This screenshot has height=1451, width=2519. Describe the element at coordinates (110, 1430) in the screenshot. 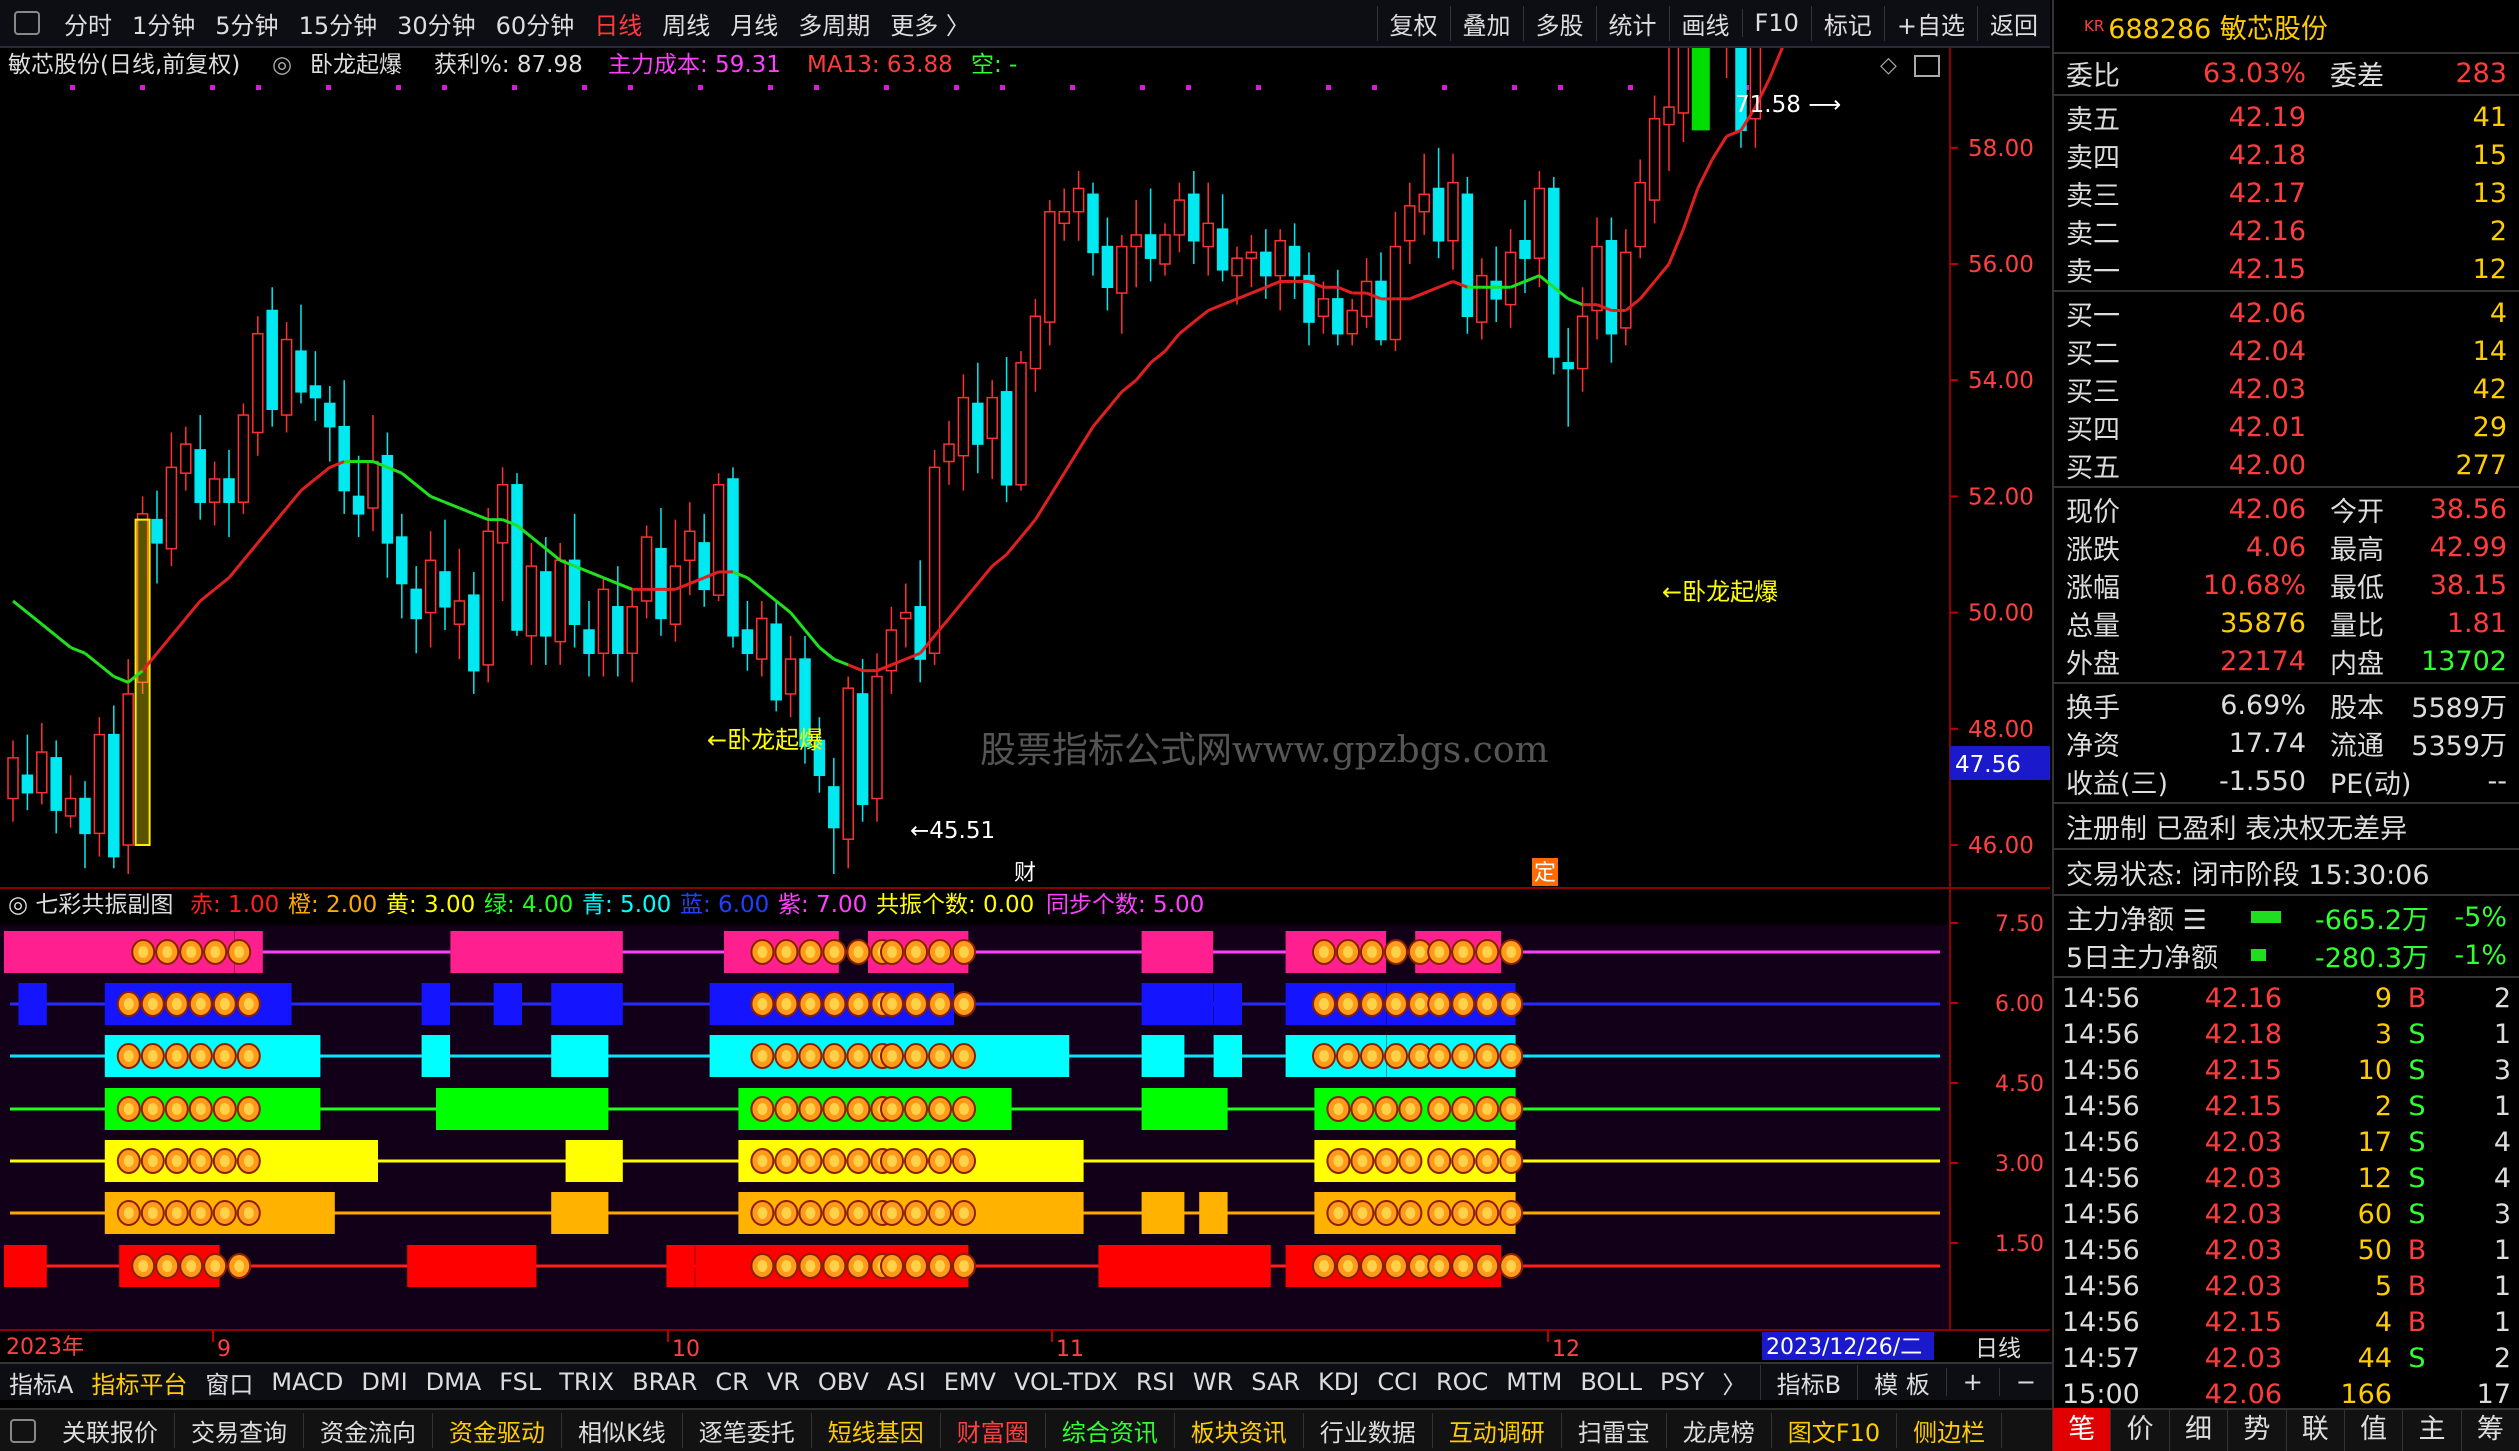

I see `func-button-0: 关联报价` at that location.